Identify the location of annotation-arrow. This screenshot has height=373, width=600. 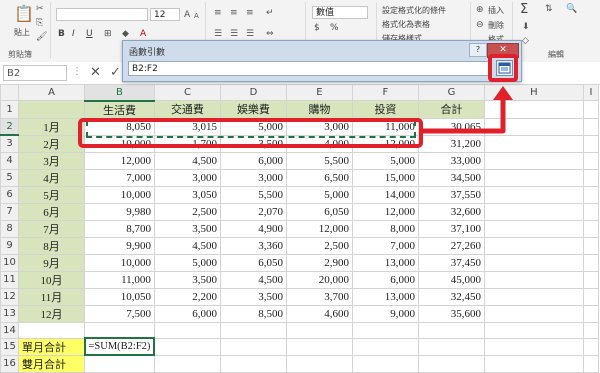
(468, 110).